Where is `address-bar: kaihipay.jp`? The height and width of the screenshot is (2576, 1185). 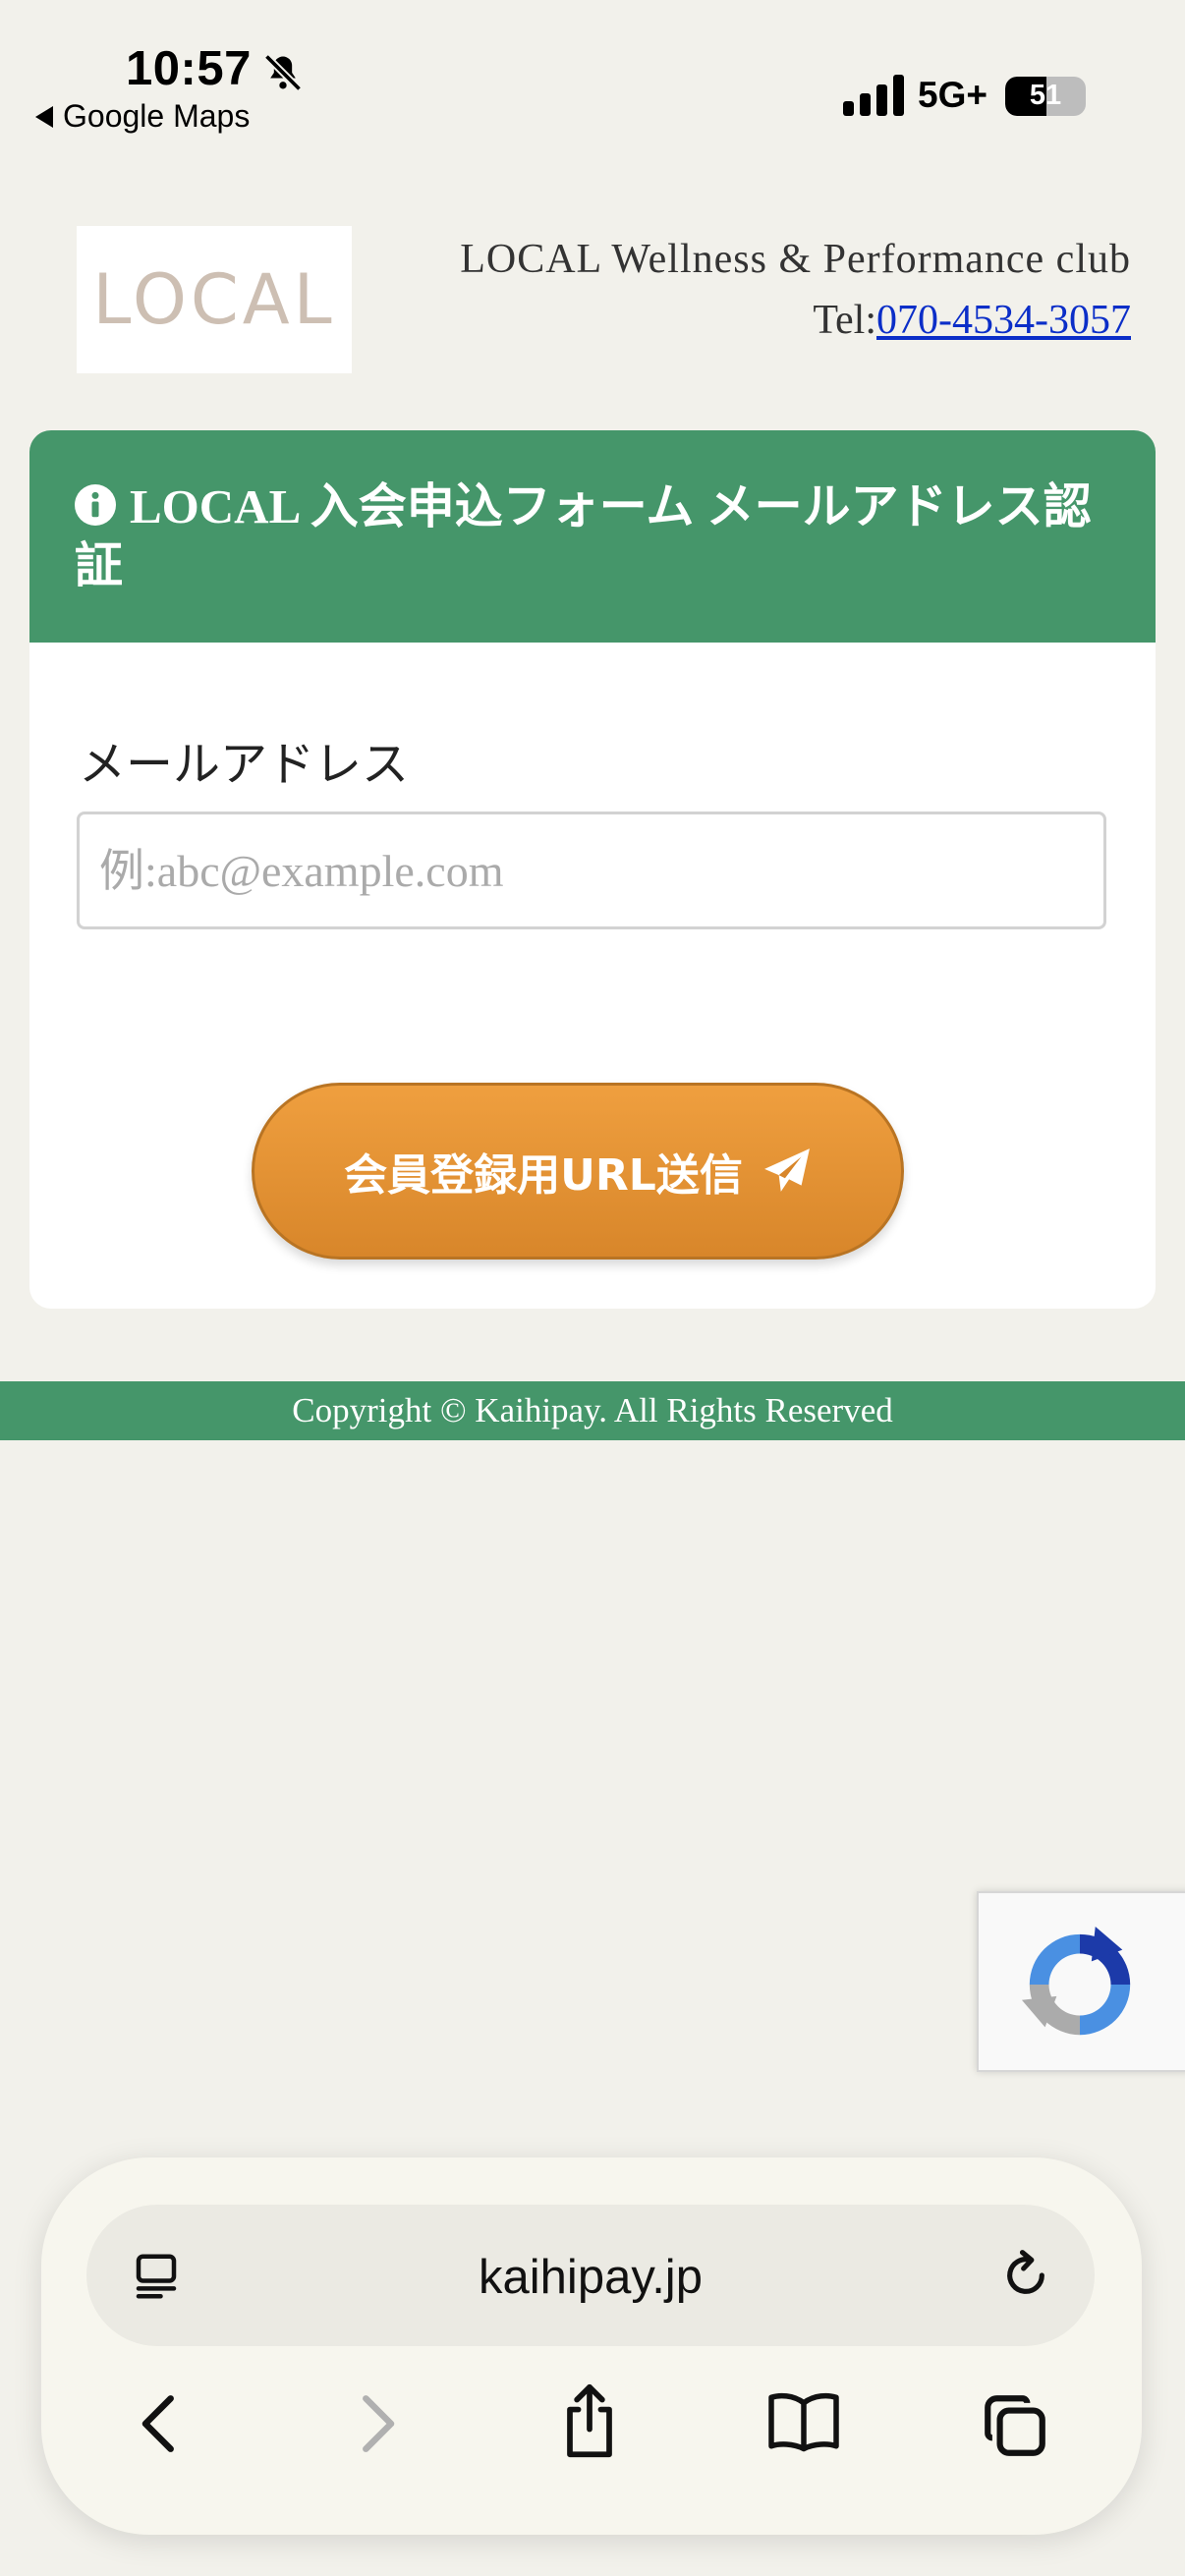
address-bar: kaihipay.jp is located at coordinates (591, 2275).